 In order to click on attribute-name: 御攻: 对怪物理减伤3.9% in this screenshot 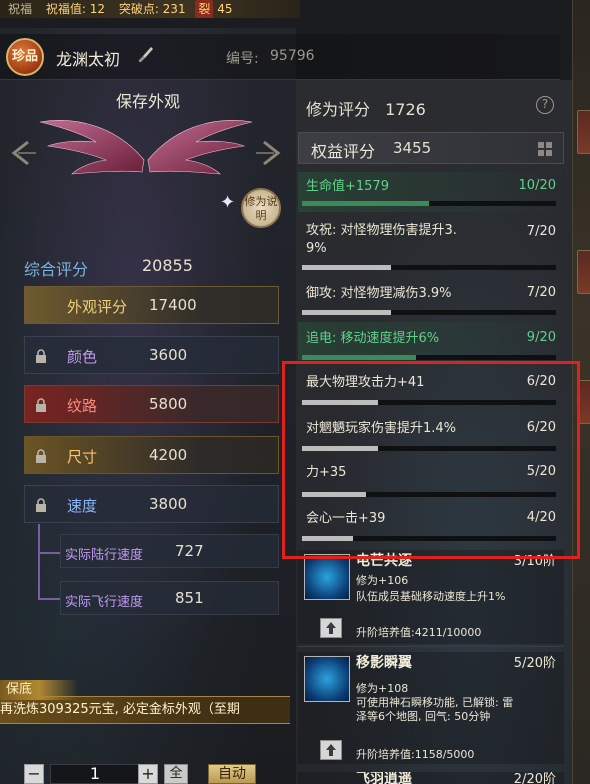, I will do `click(379, 293)`.